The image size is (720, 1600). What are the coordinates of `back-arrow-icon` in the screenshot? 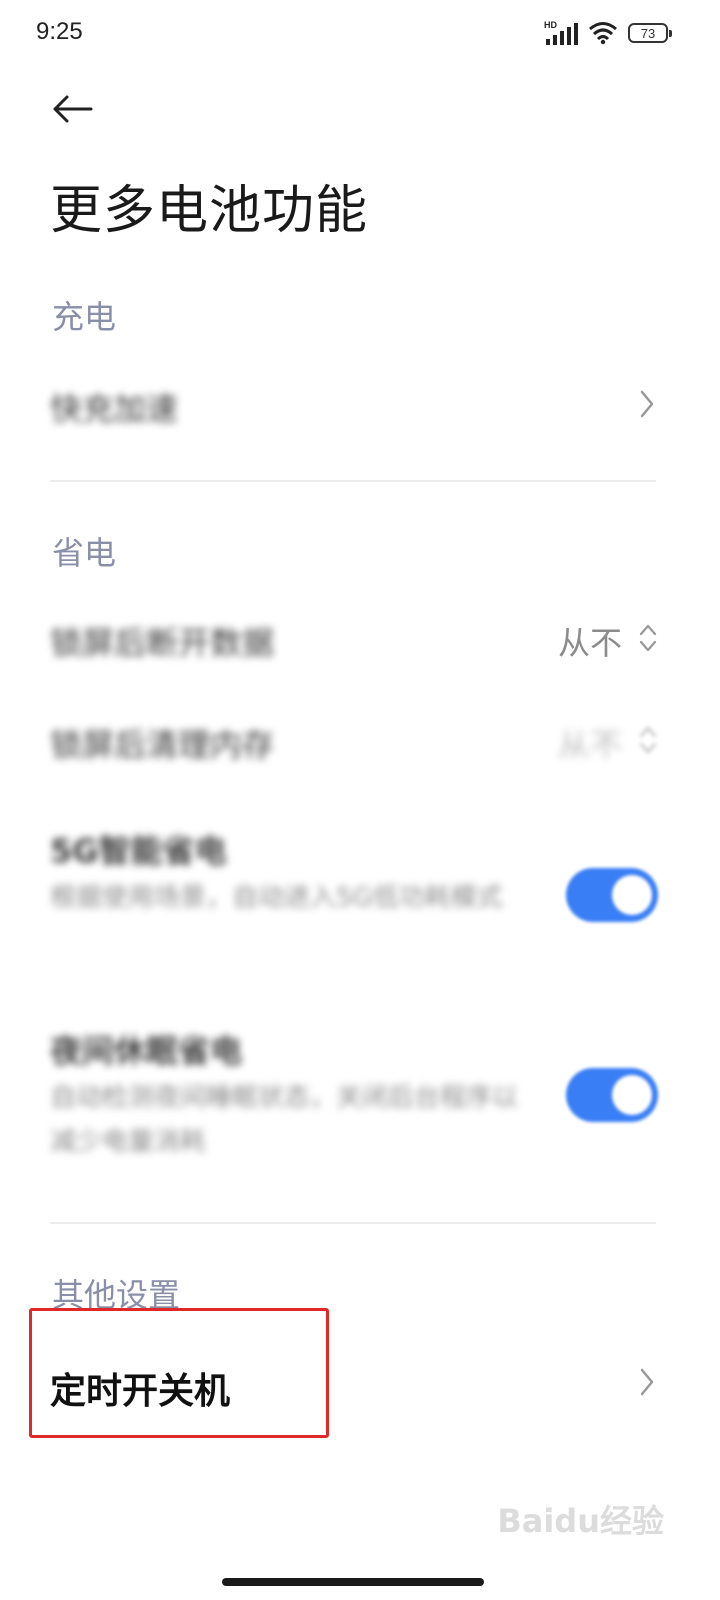 It's located at (73, 109).